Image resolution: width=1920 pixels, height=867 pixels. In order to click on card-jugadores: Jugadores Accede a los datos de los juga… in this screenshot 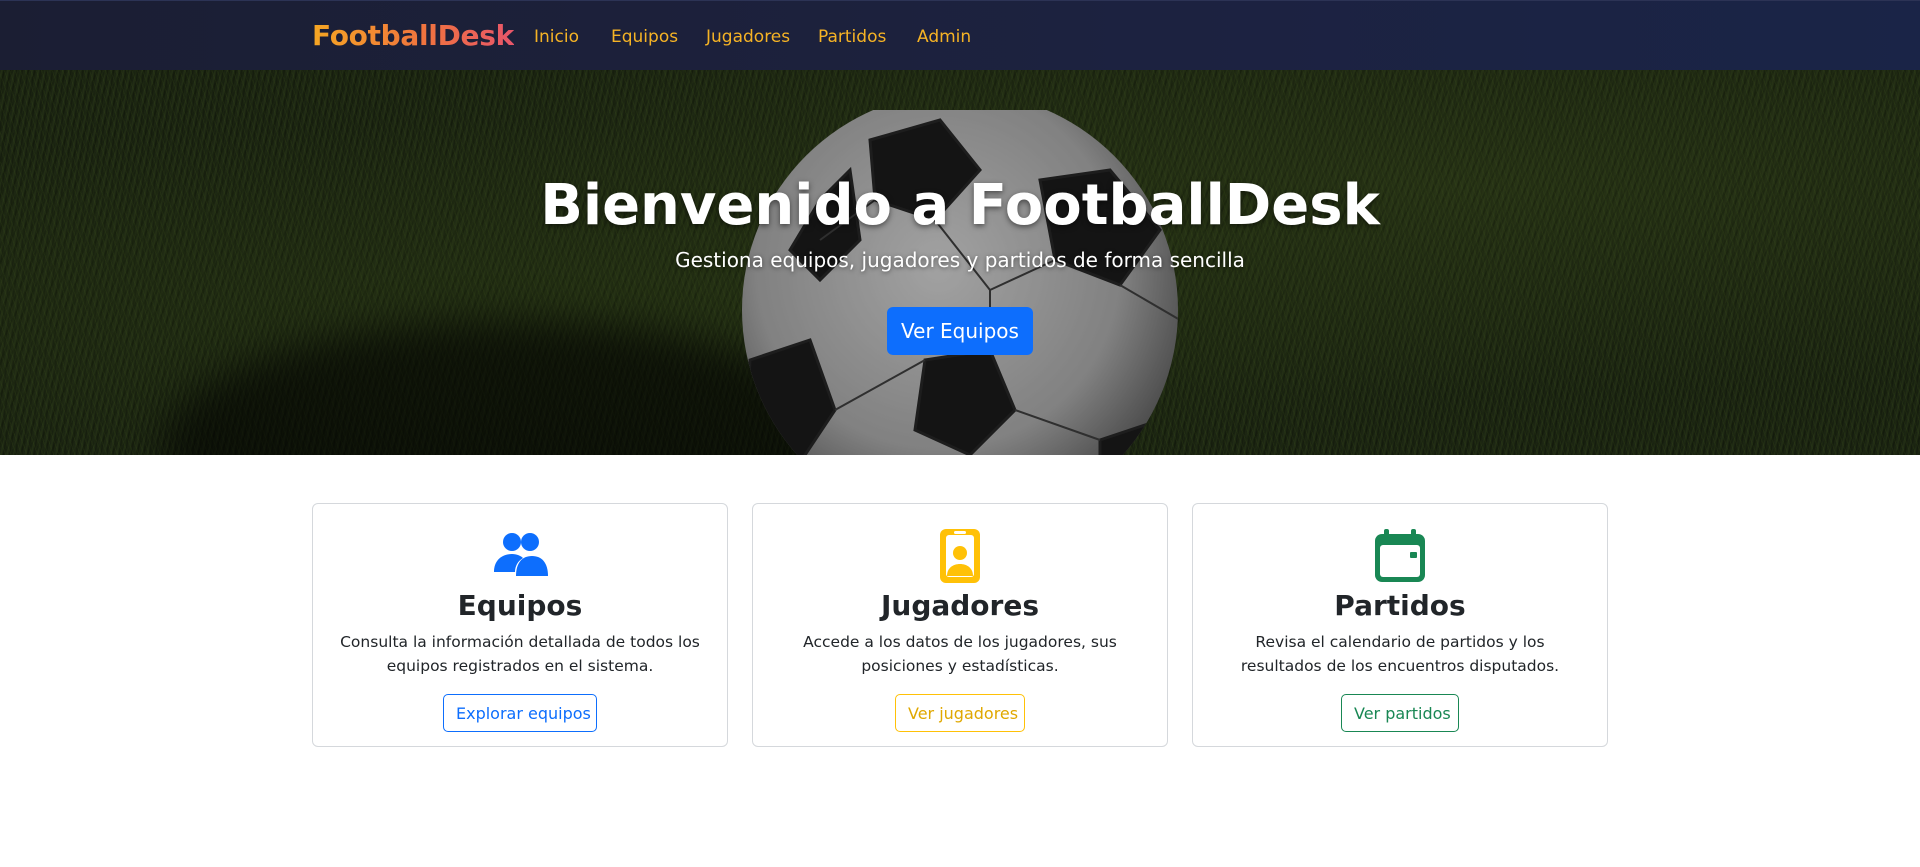, I will do `click(960, 625)`.